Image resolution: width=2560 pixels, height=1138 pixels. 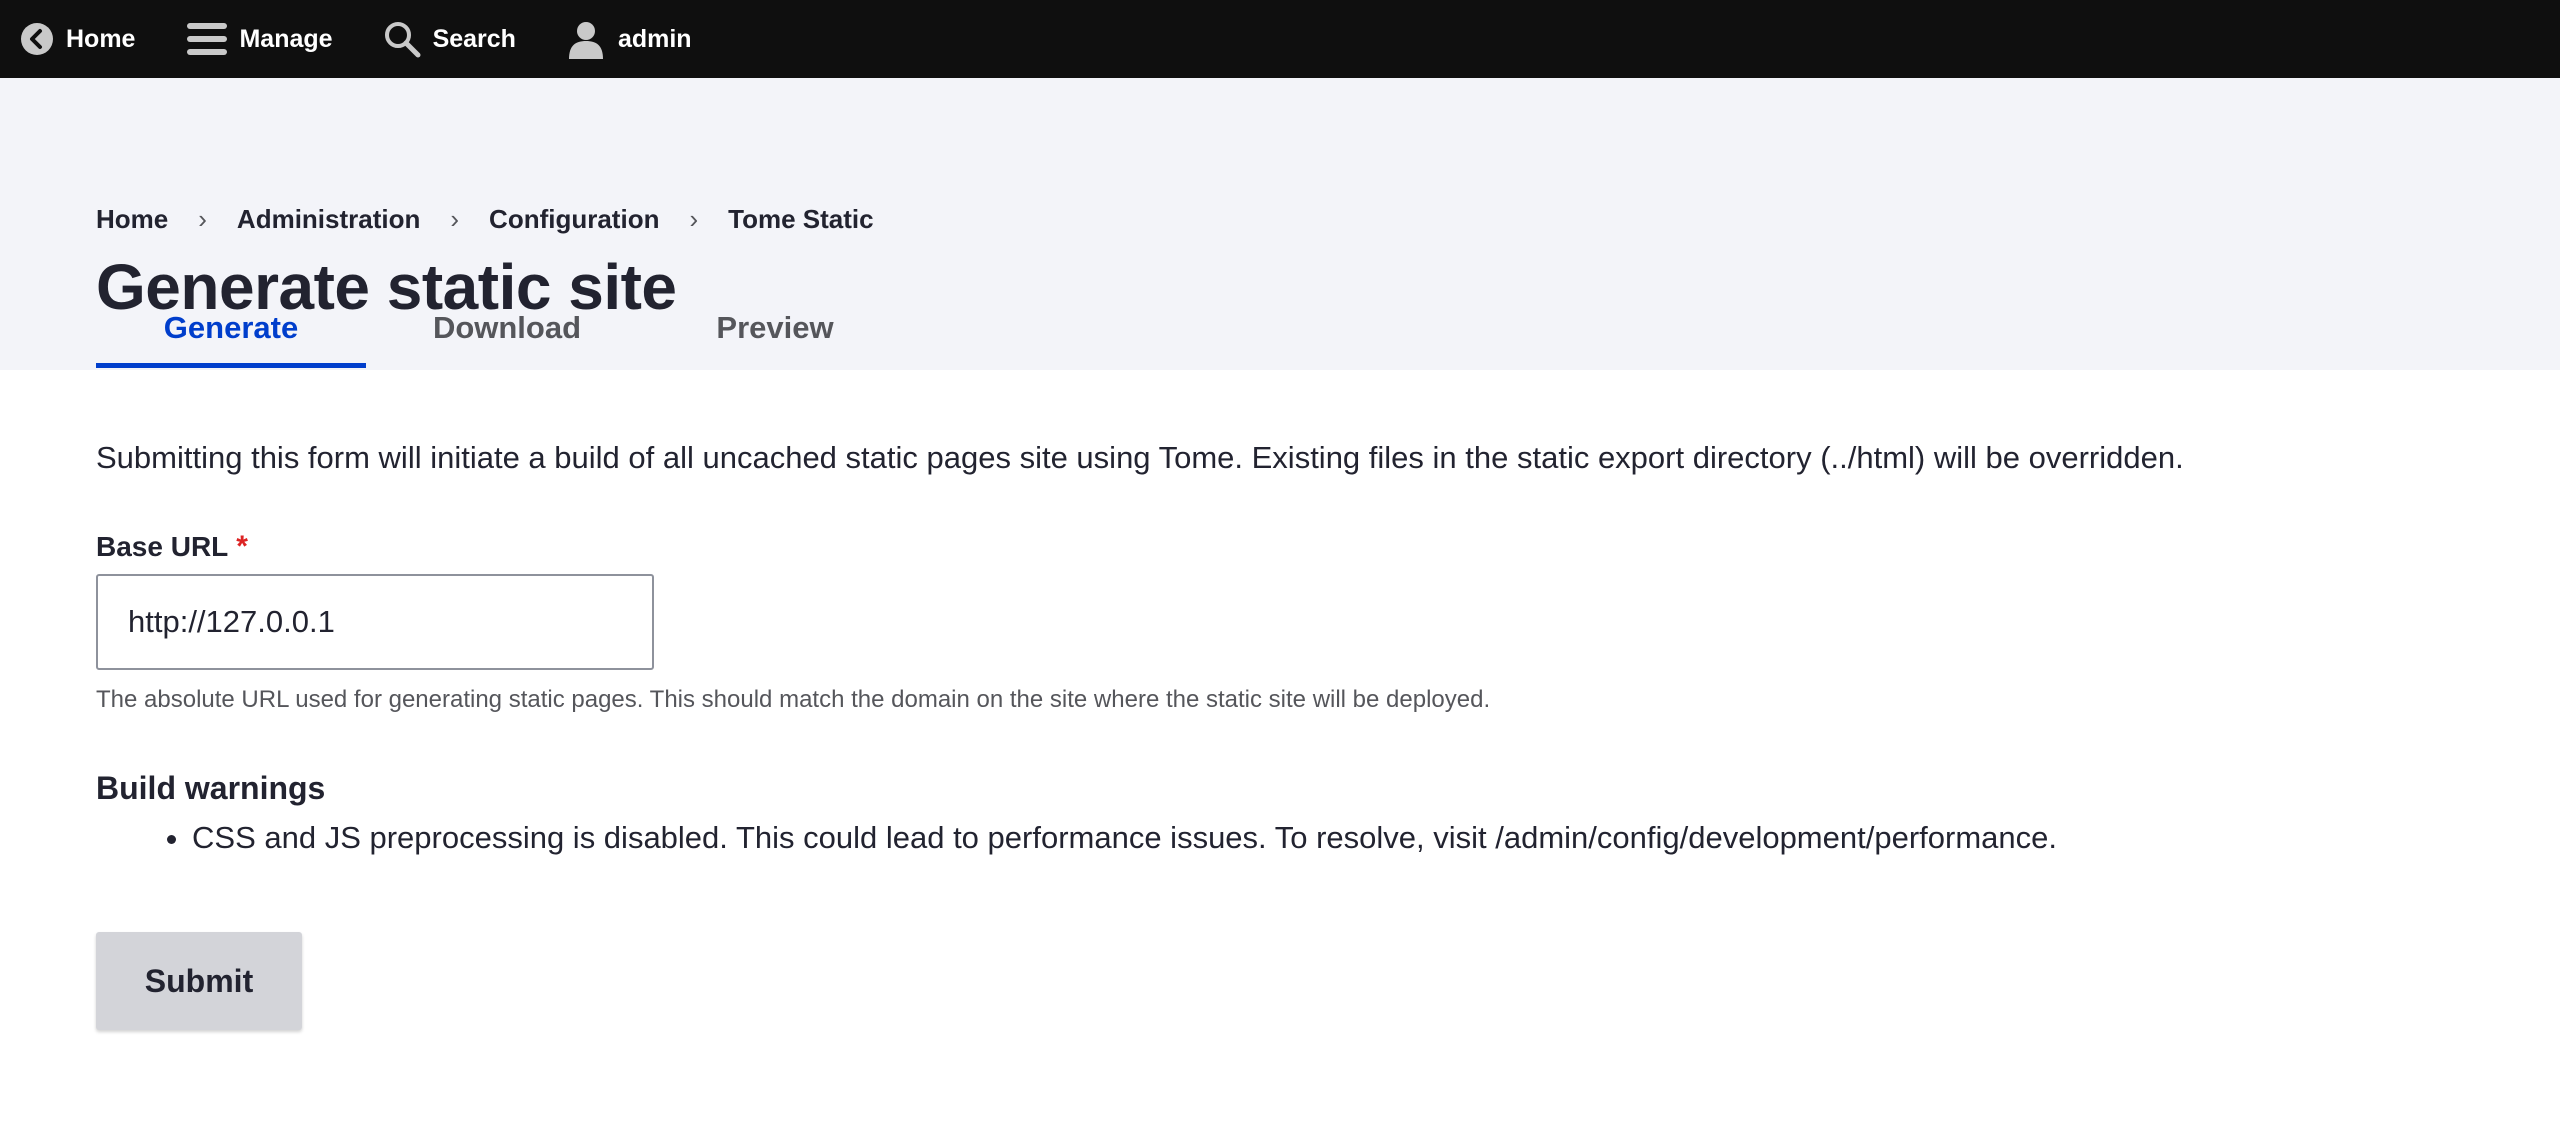 I want to click on tab-download: Download, so click(x=507, y=328).